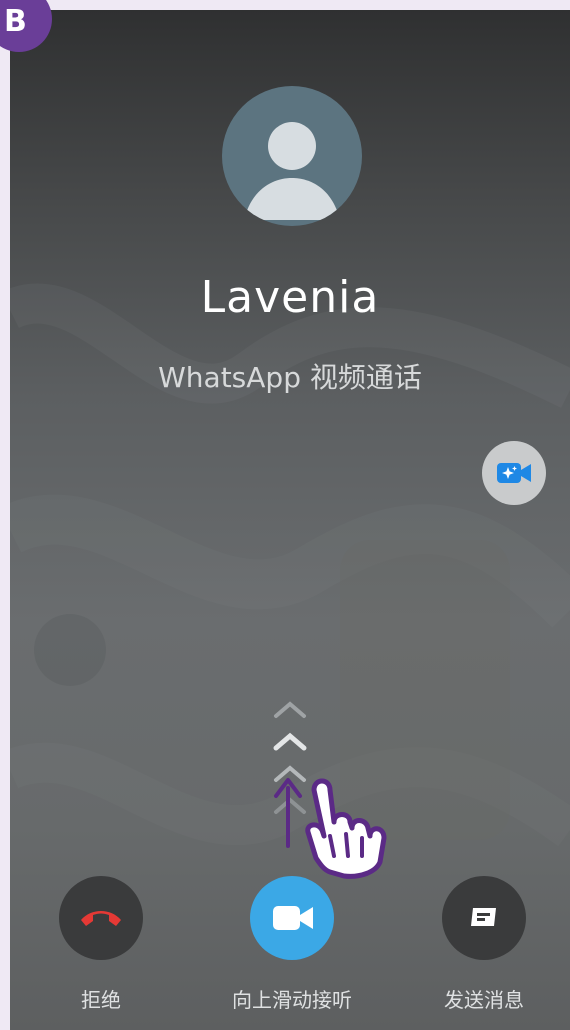 The image size is (570, 1030). Describe the element at coordinates (15, 21) in the screenshot. I see `step-badge-letter: B` at that location.